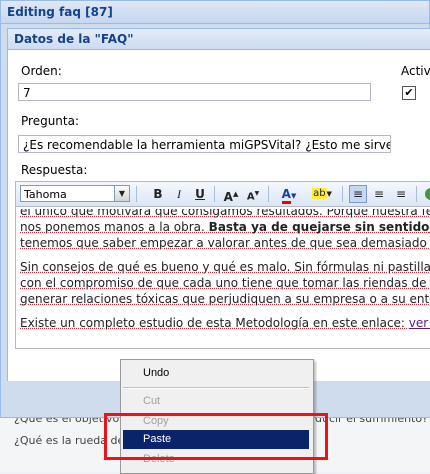 The width and height of the screenshot is (430, 474). What do you see at coordinates (54, 170) in the screenshot?
I see `respuesta-label: Respuesta:` at bounding box center [54, 170].